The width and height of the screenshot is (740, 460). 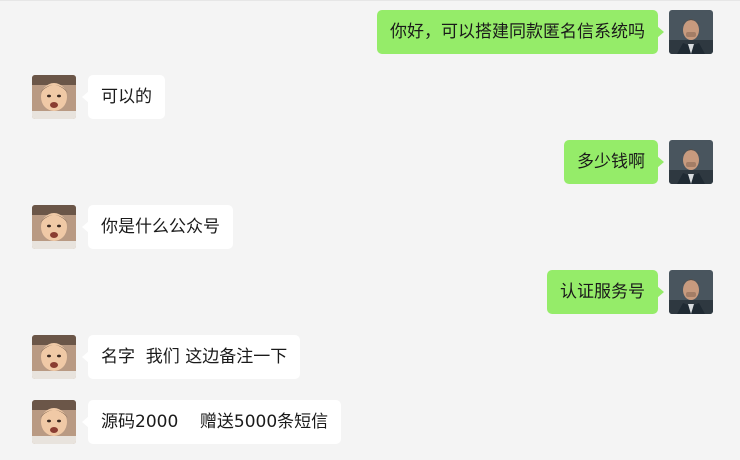 What do you see at coordinates (191, 357) in the screenshot?
I see `message-bubble-incoming: 名字 我们 这边备注一下` at bounding box center [191, 357].